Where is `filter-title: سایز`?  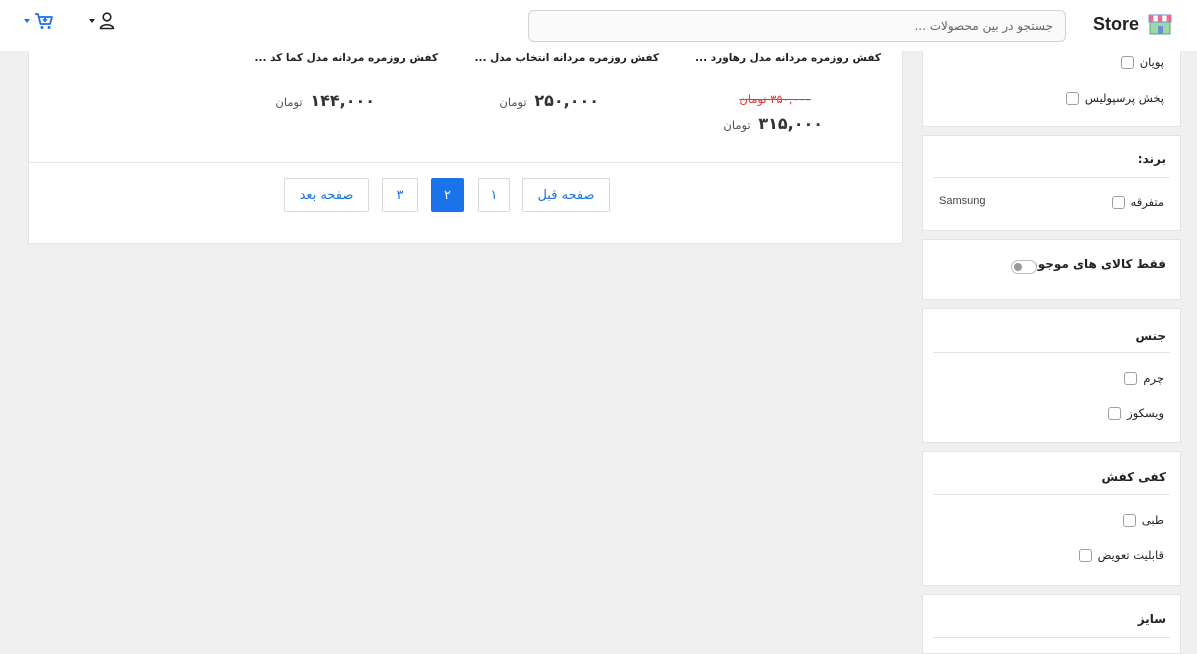
filter-title: سایز is located at coordinates (1151, 619).